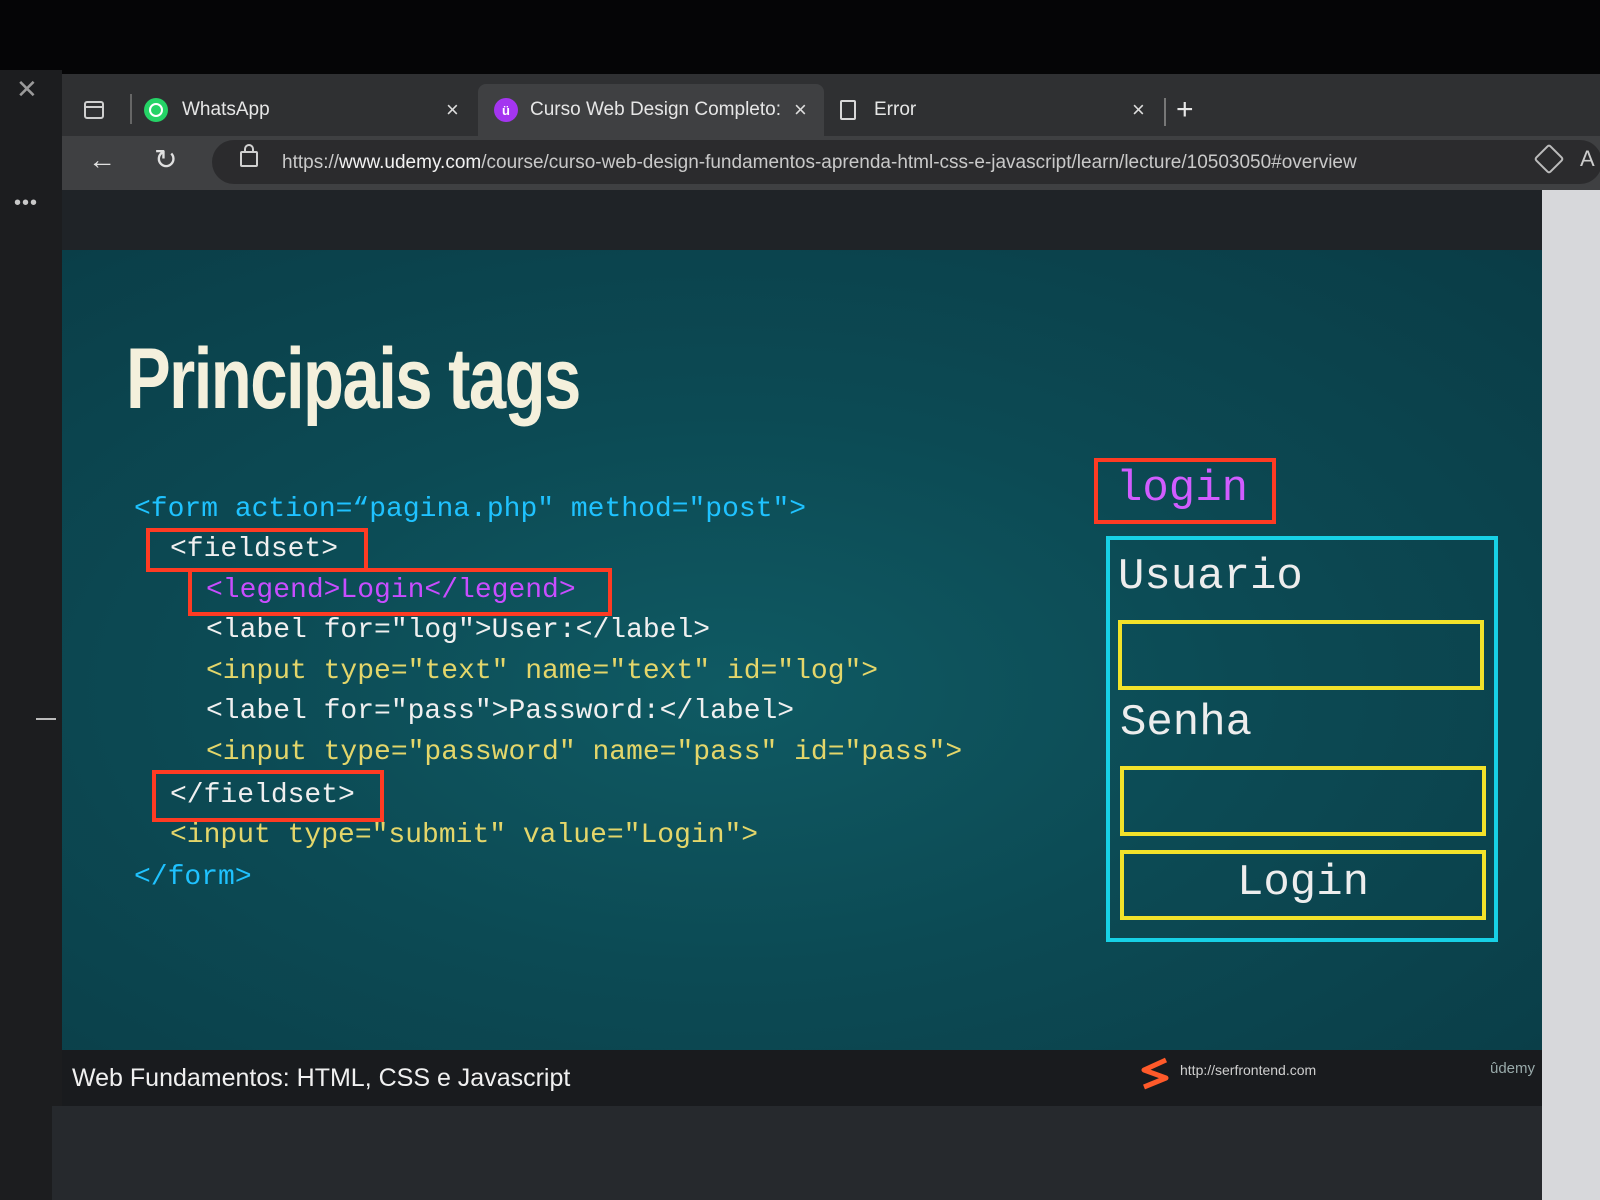 This screenshot has width=1600, height=1200. I want to click on page-scroll-edge, so click(1571, 695).